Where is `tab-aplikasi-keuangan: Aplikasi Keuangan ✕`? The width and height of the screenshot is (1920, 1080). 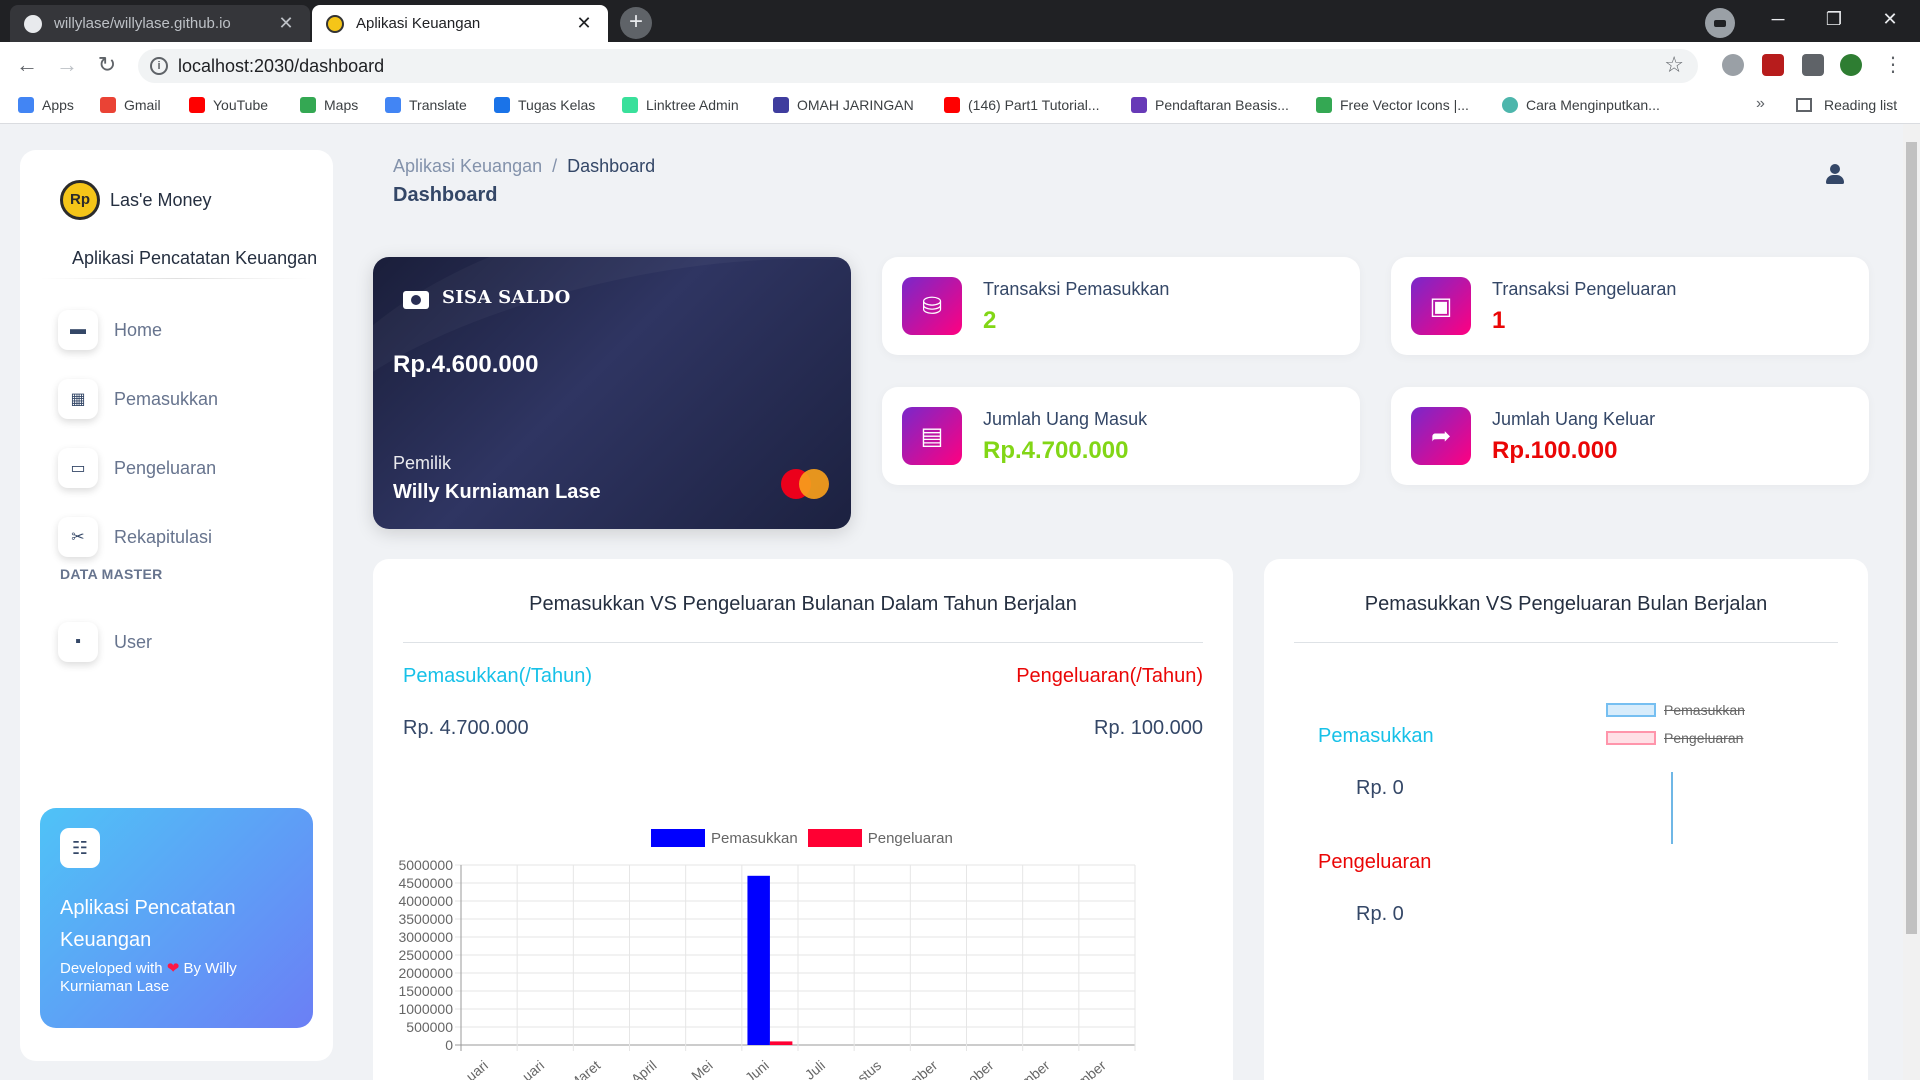
tab-aplikasi-keuangan: Aplikasi Keuangan ✕ is located at coordinates (460, 23).